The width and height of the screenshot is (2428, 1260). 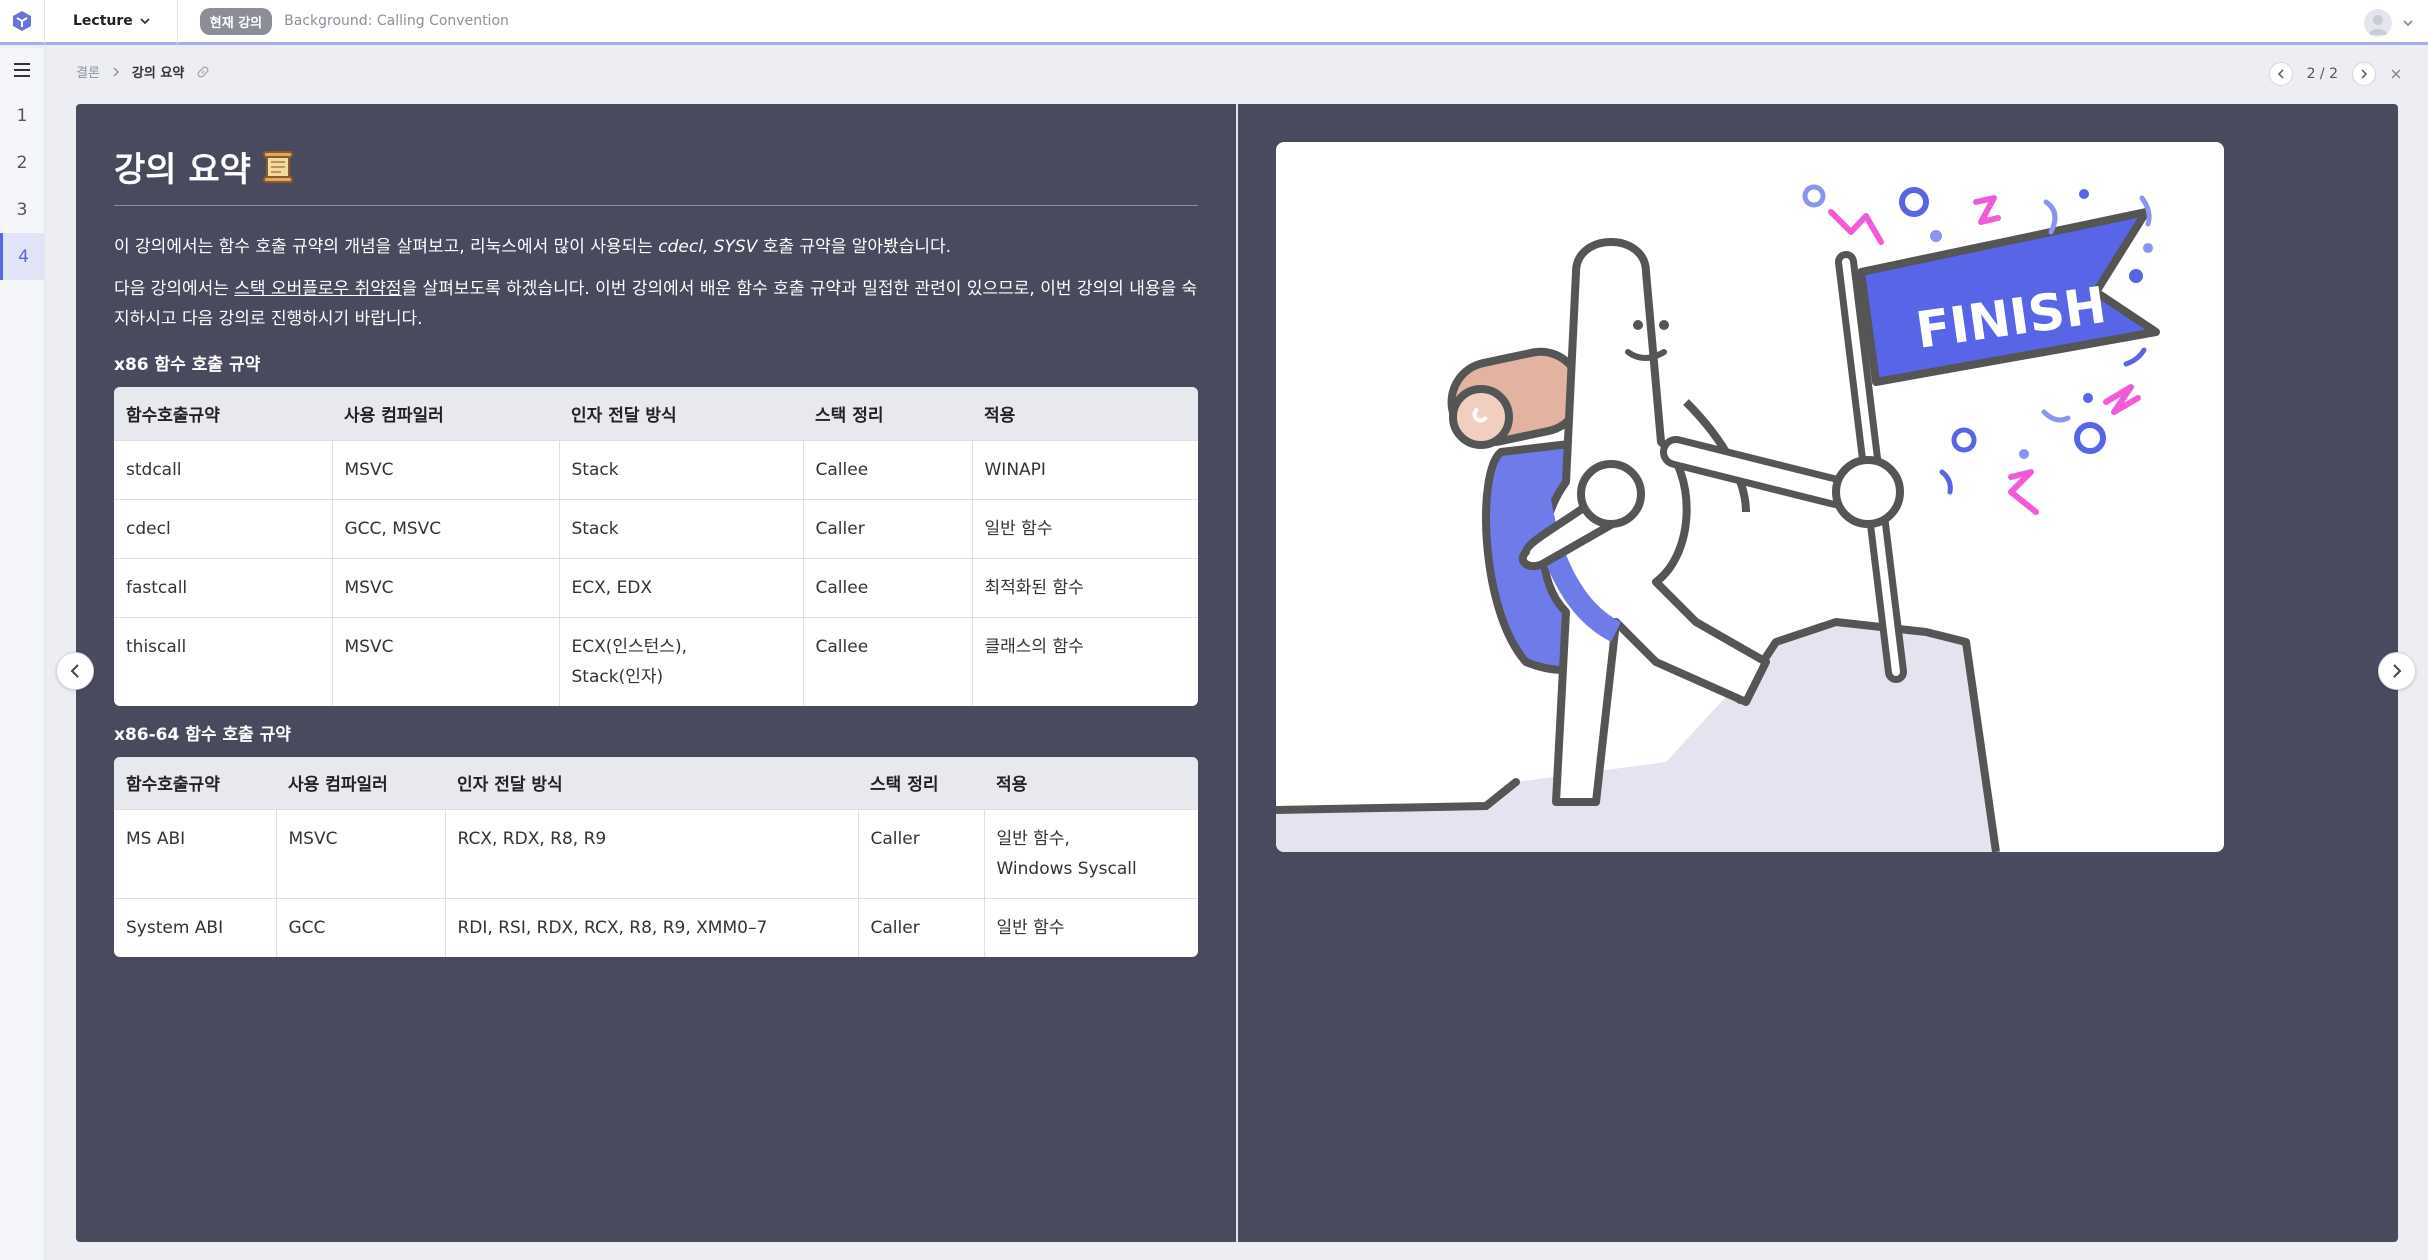 What do you see at coordinates (1084, 587) in the screenshot?
I see `table-cell: 최적화된 함수` at bounding box center [1084, 587].